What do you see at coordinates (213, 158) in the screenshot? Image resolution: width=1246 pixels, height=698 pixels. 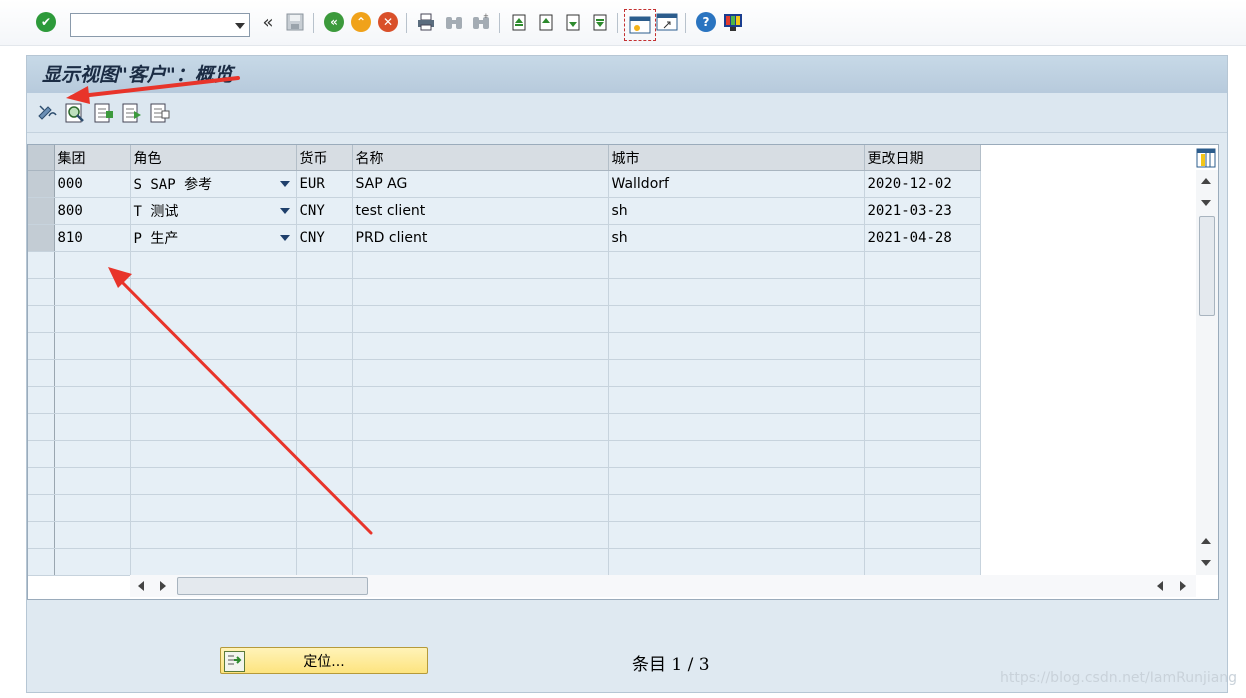 I see `column-header-role: 角色` at bounding box center [213, 158].